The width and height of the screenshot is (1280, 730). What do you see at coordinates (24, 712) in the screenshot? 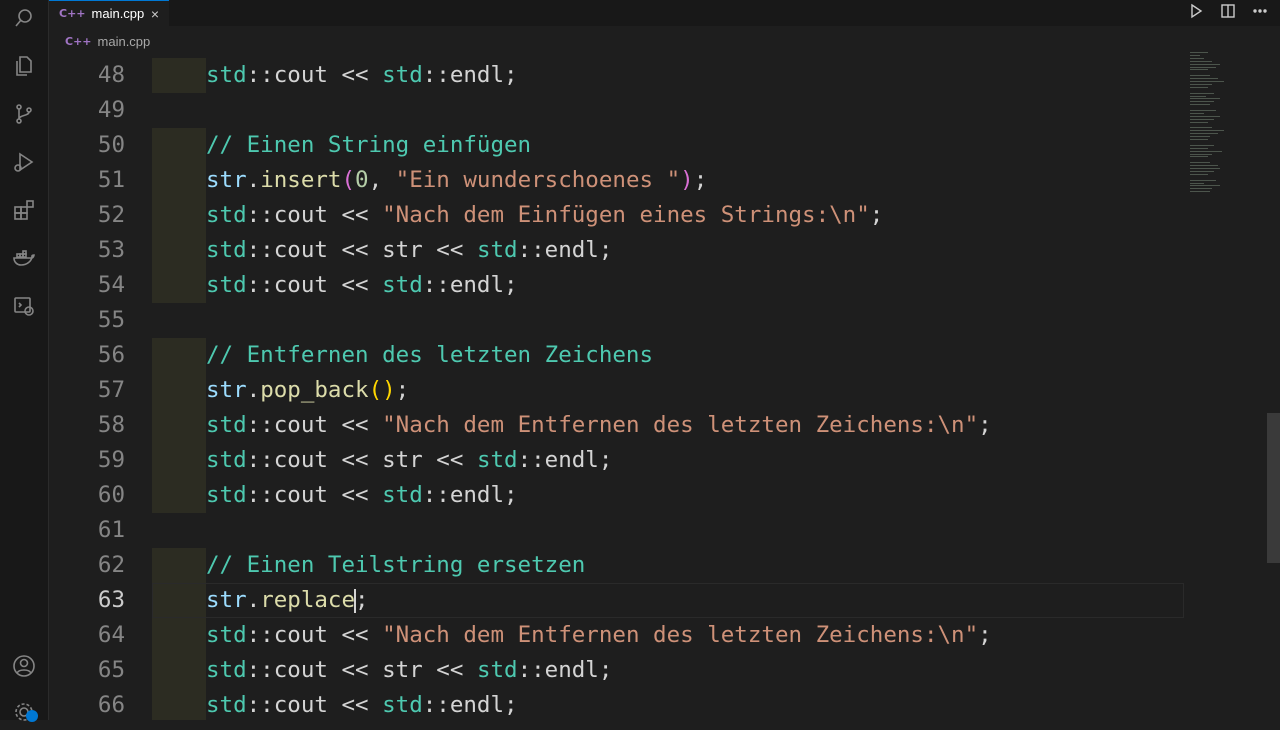
I see `settings-gear-icon` at bounding box center [24, 712].